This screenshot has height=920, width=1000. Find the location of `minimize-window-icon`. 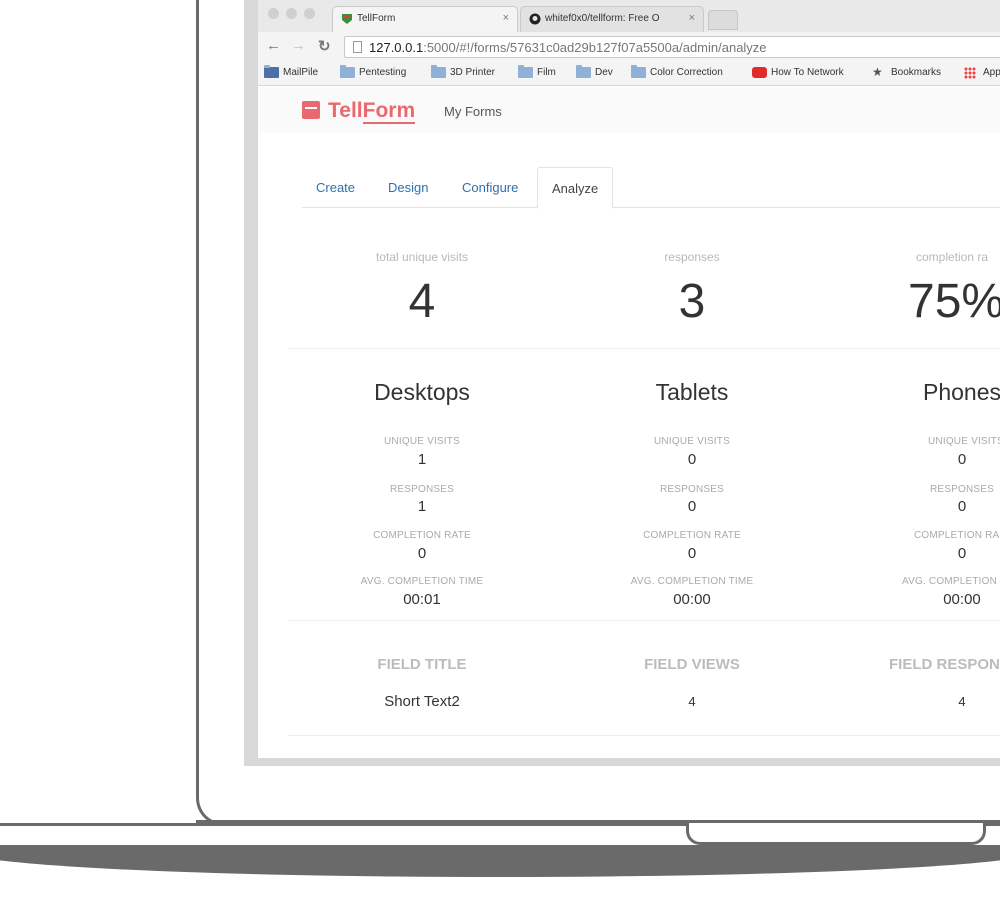

minimize-window-icon is located at coordinates (291, 13).